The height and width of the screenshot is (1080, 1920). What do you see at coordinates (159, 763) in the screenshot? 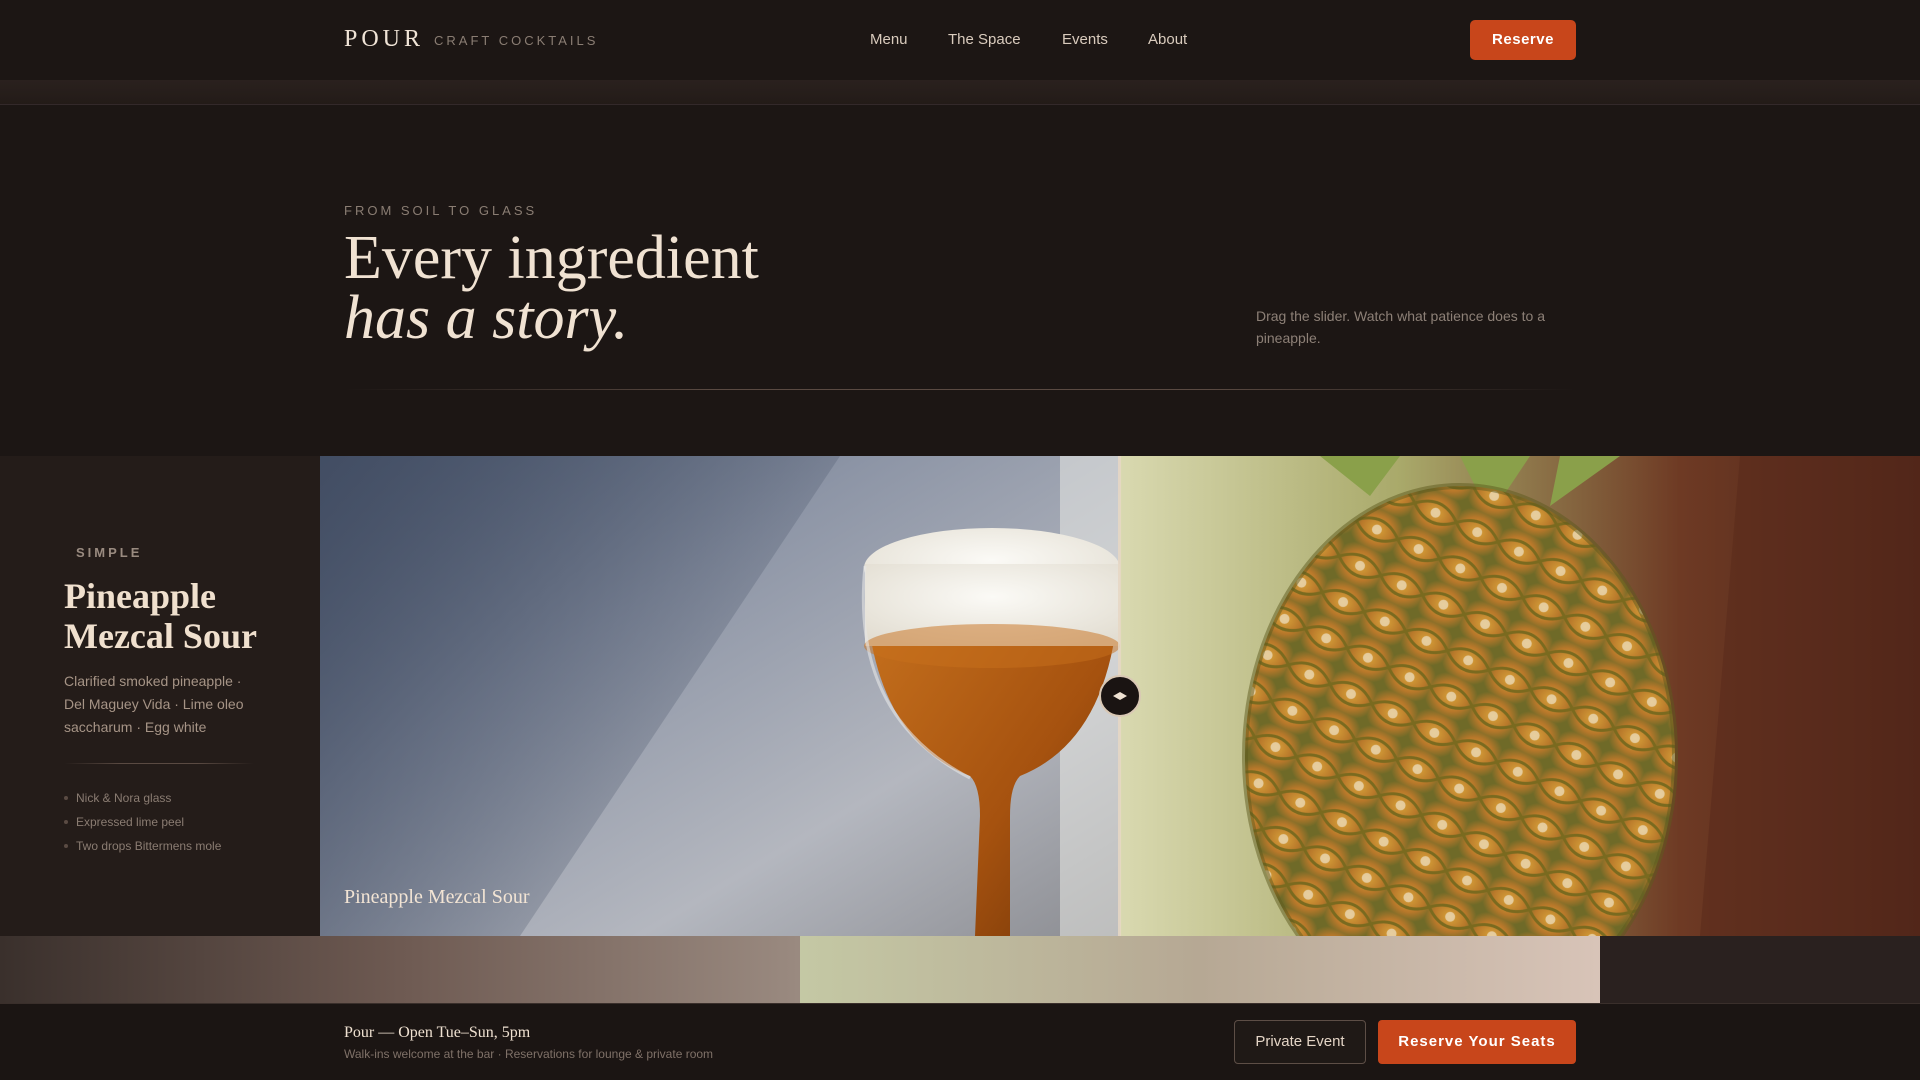
I see `drink-divider` at bounding box center [159, 763].